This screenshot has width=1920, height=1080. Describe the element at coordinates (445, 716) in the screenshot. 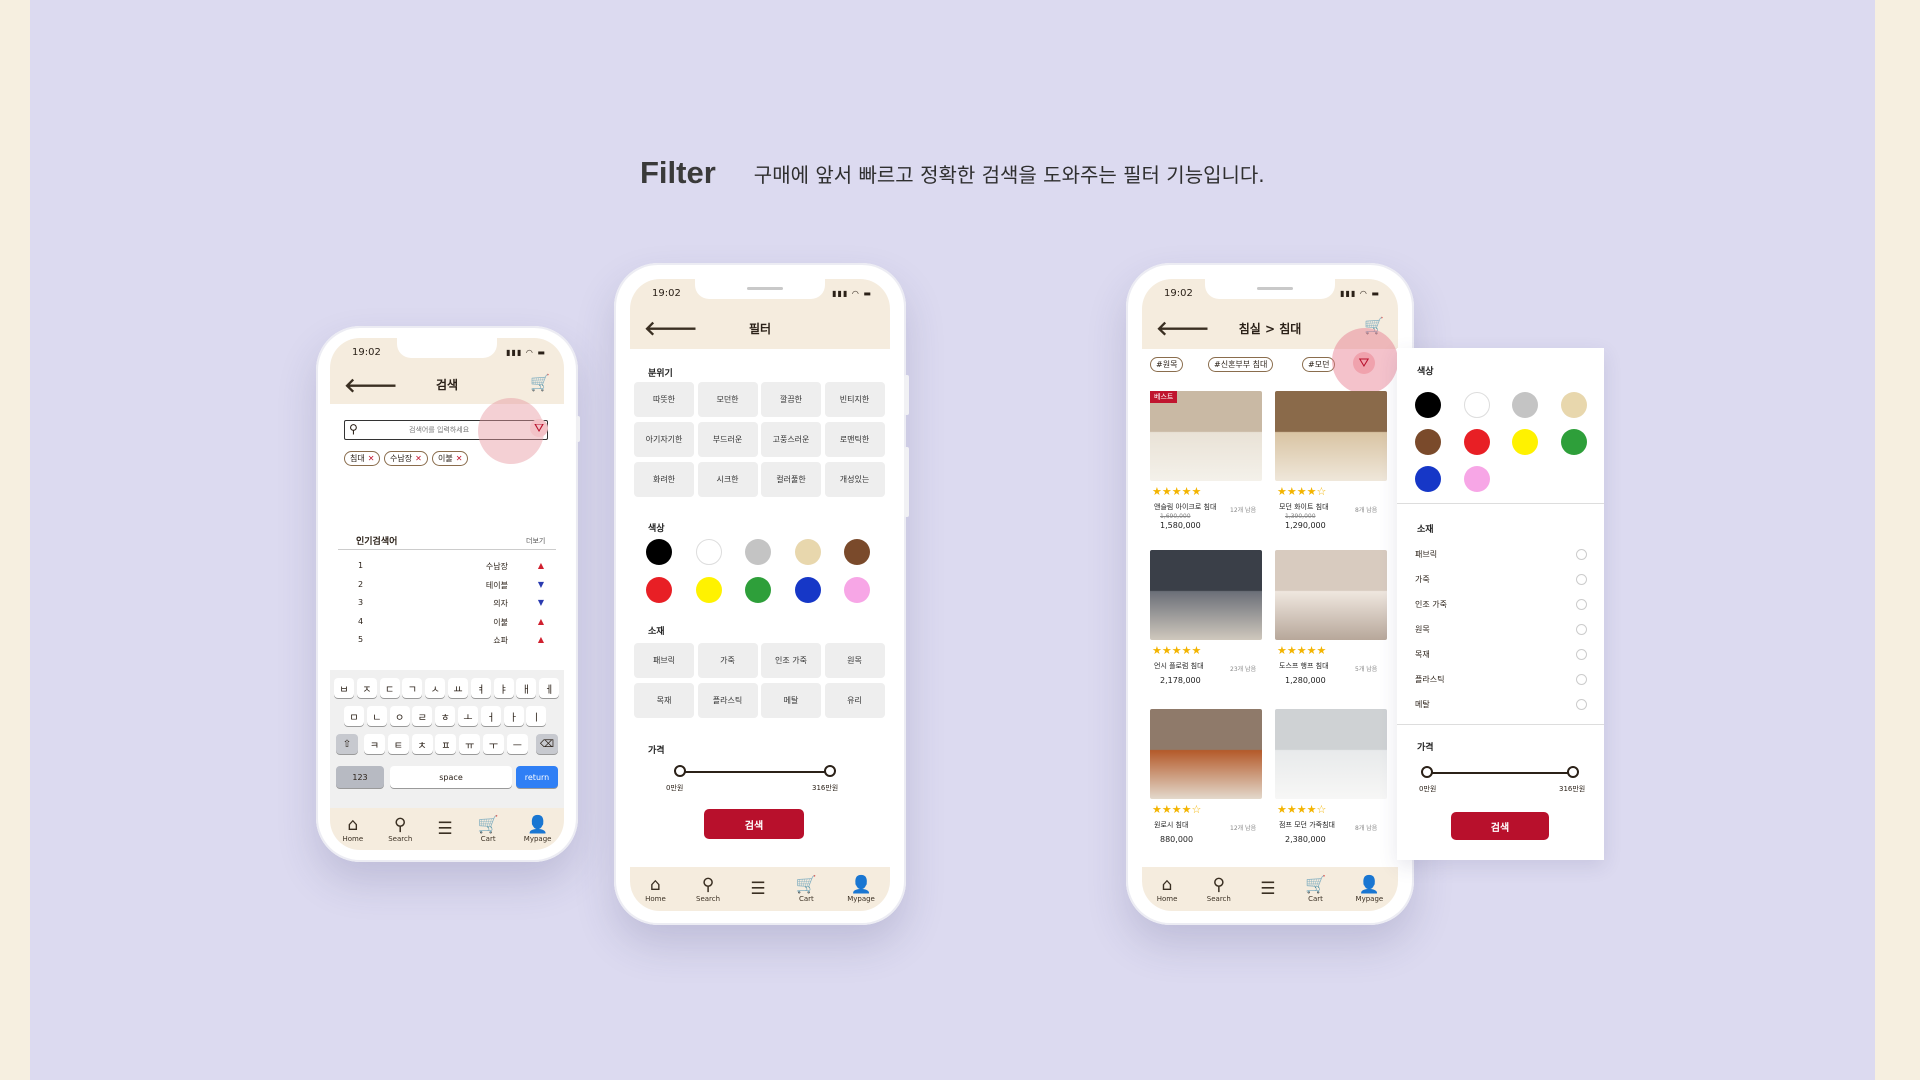

I see `keyboard-key: ㅎ` at that location.